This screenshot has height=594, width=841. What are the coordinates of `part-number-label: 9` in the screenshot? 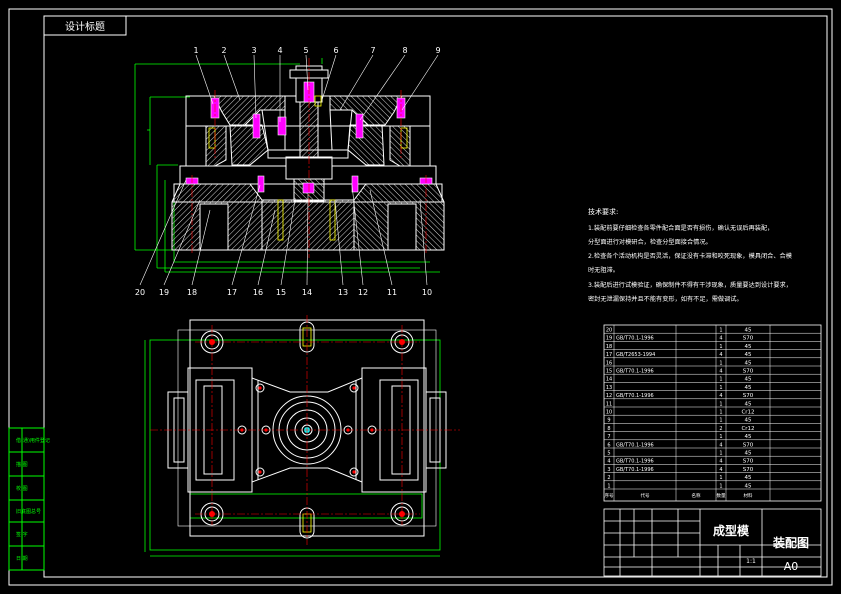 It's located at (437, 50).